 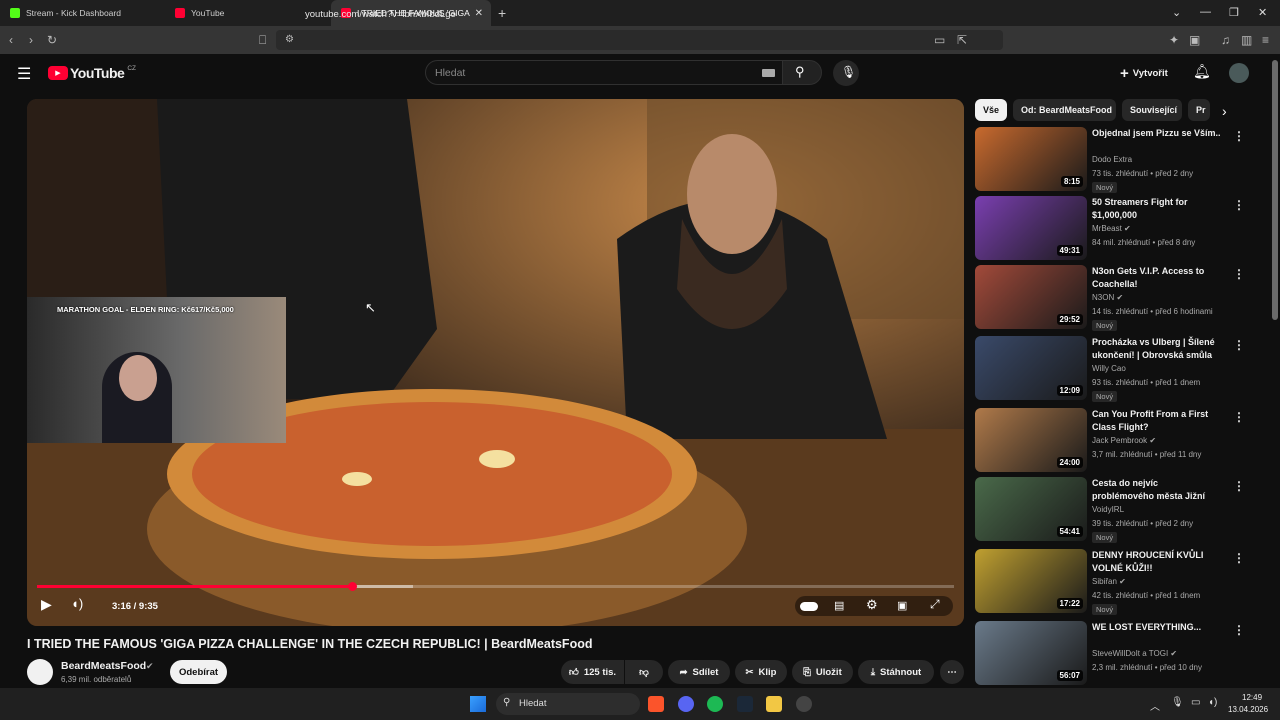 What do you see at coordinates (31, 40) in the screenshot?
I see `forward-icon: ›` at bounding box center [31, 40].